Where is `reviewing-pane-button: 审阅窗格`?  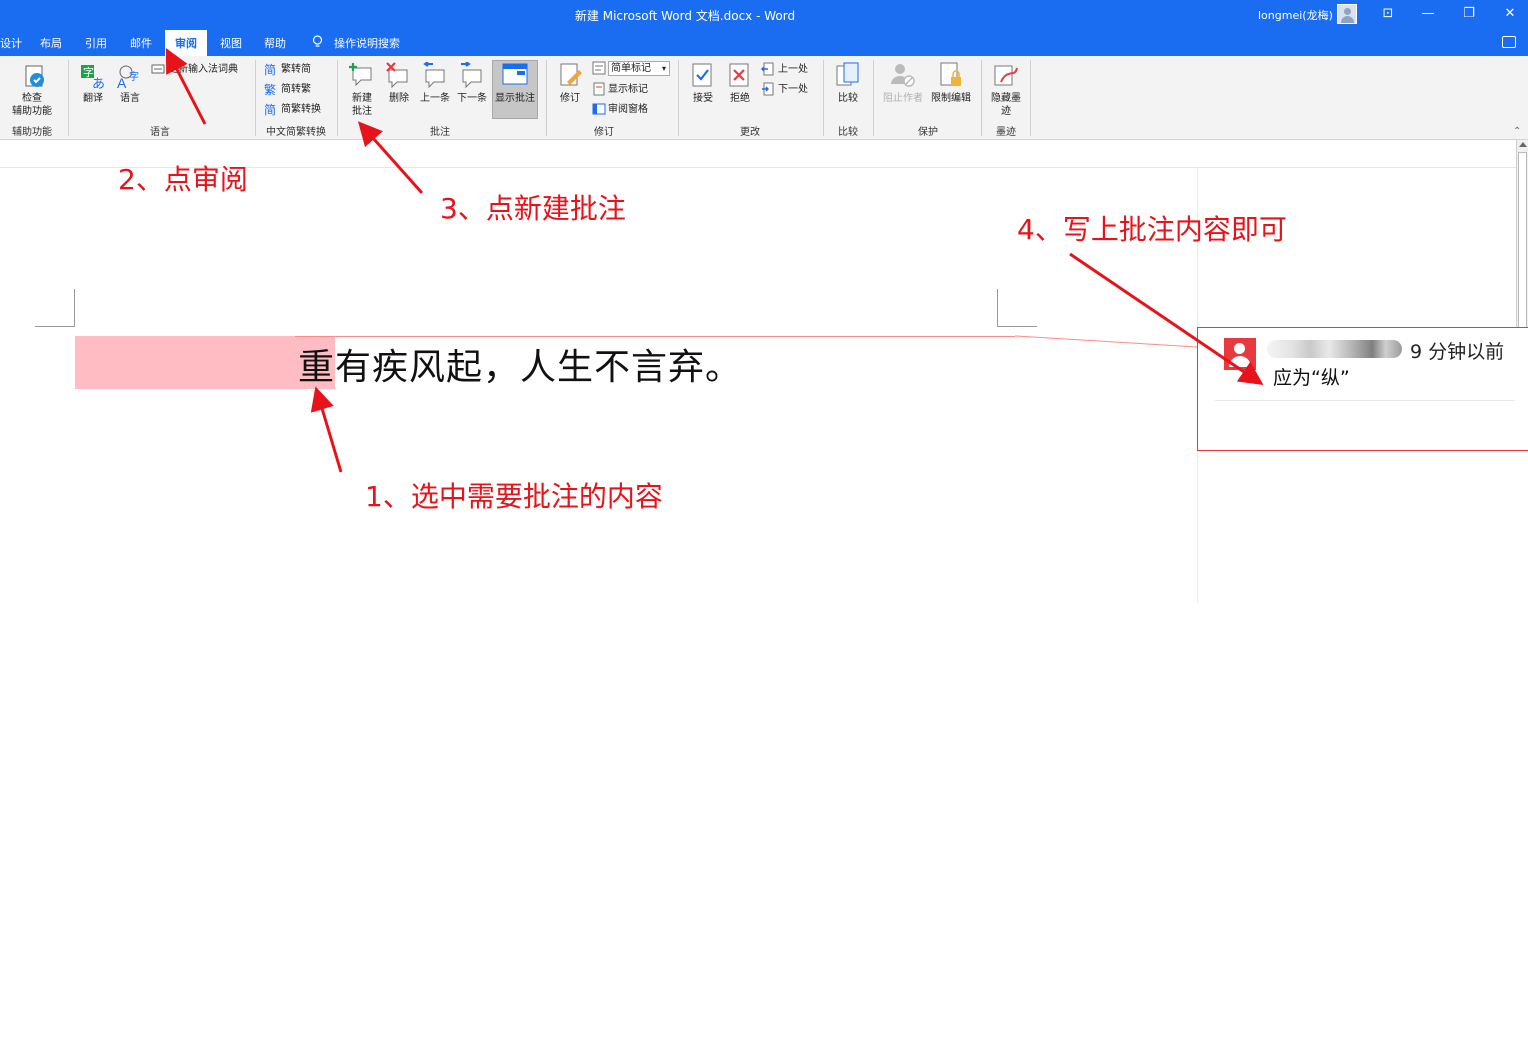
reviewing-pane-button: 审阅窗格 is located at coordinates (628, 109).